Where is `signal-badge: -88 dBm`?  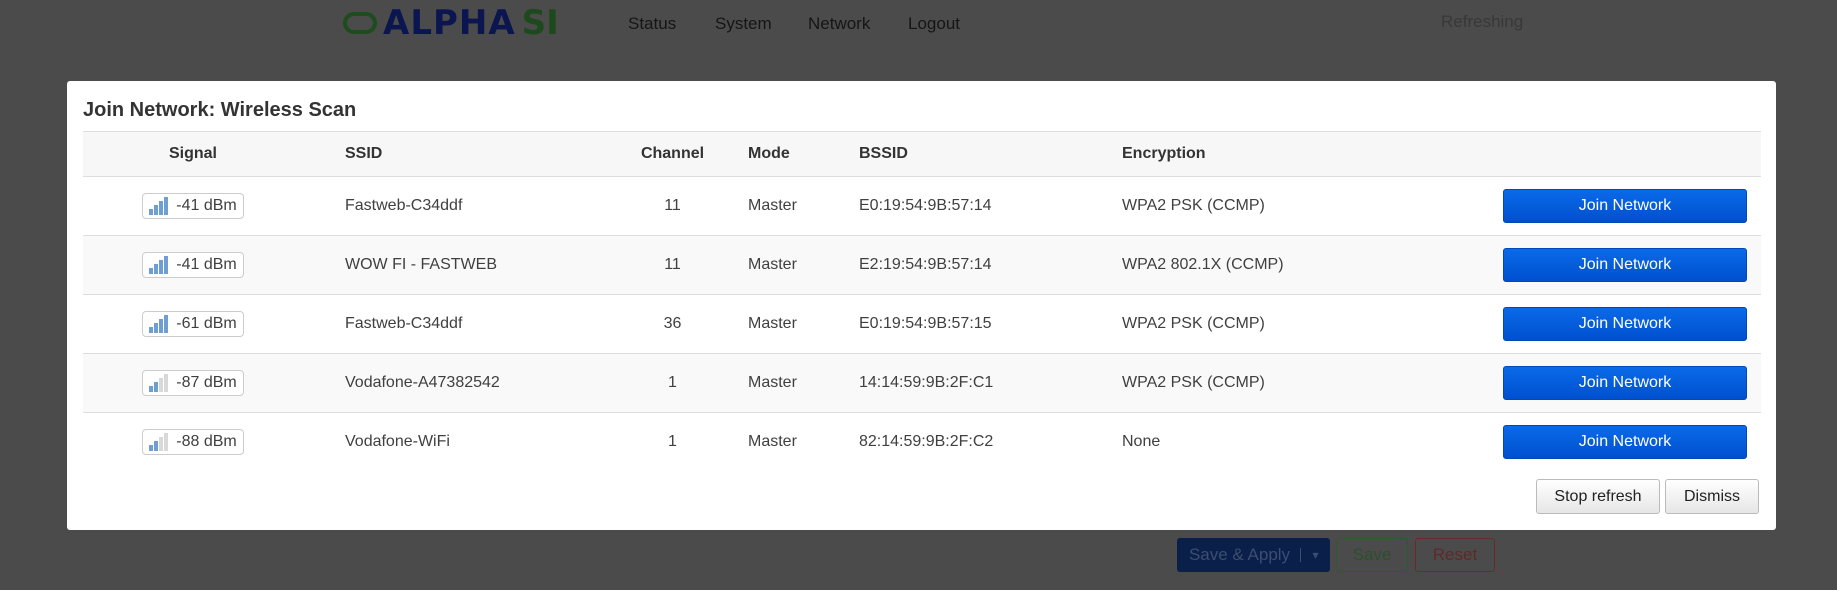
signal-badge: -88 dBm is located at coordinates (193, 441).